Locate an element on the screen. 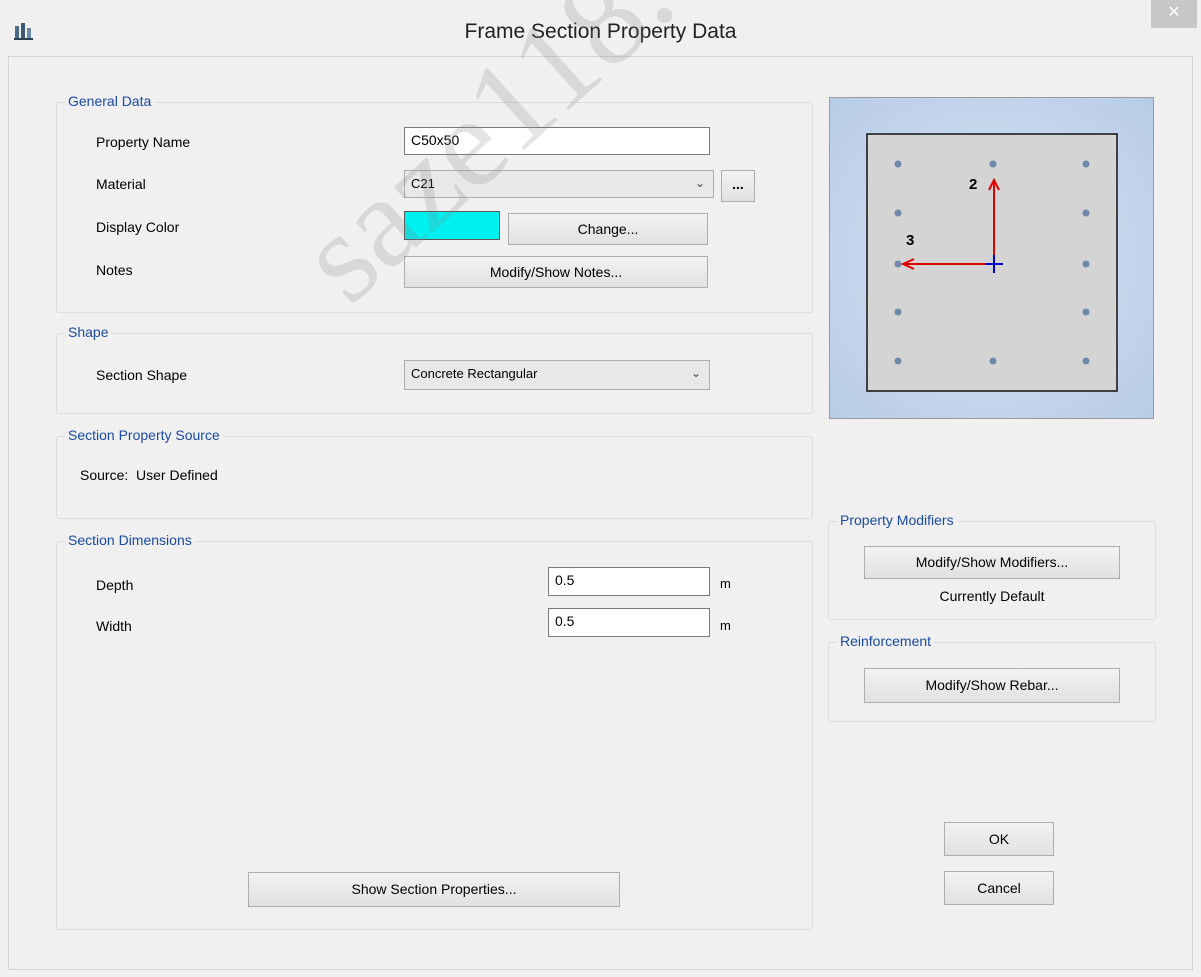 Image resolution: width=1201 pixels, height=977 pixels. window-title: Frame Section Property Data is located at coordinates (600, 31).